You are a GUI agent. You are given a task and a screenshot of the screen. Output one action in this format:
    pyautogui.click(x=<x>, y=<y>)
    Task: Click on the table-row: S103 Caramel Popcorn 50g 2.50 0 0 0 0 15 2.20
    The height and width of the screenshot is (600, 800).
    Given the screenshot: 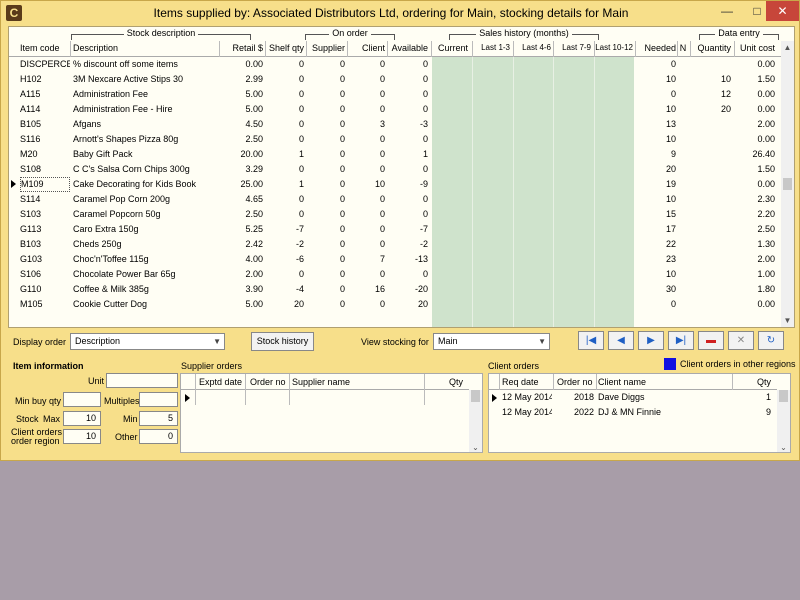 What is the action you would take?
    pyautogui.click(x=399, y=214)
    